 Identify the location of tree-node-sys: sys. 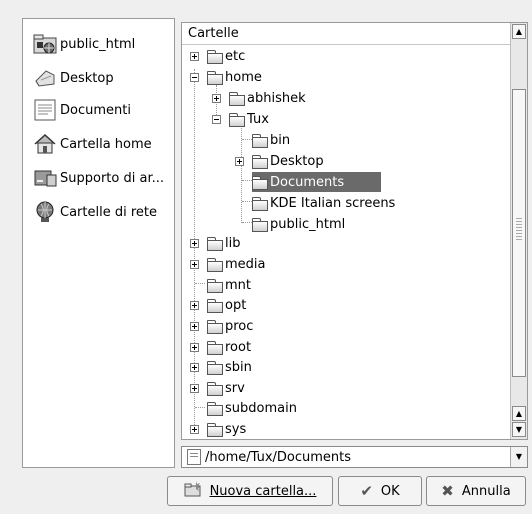
(218, 429).